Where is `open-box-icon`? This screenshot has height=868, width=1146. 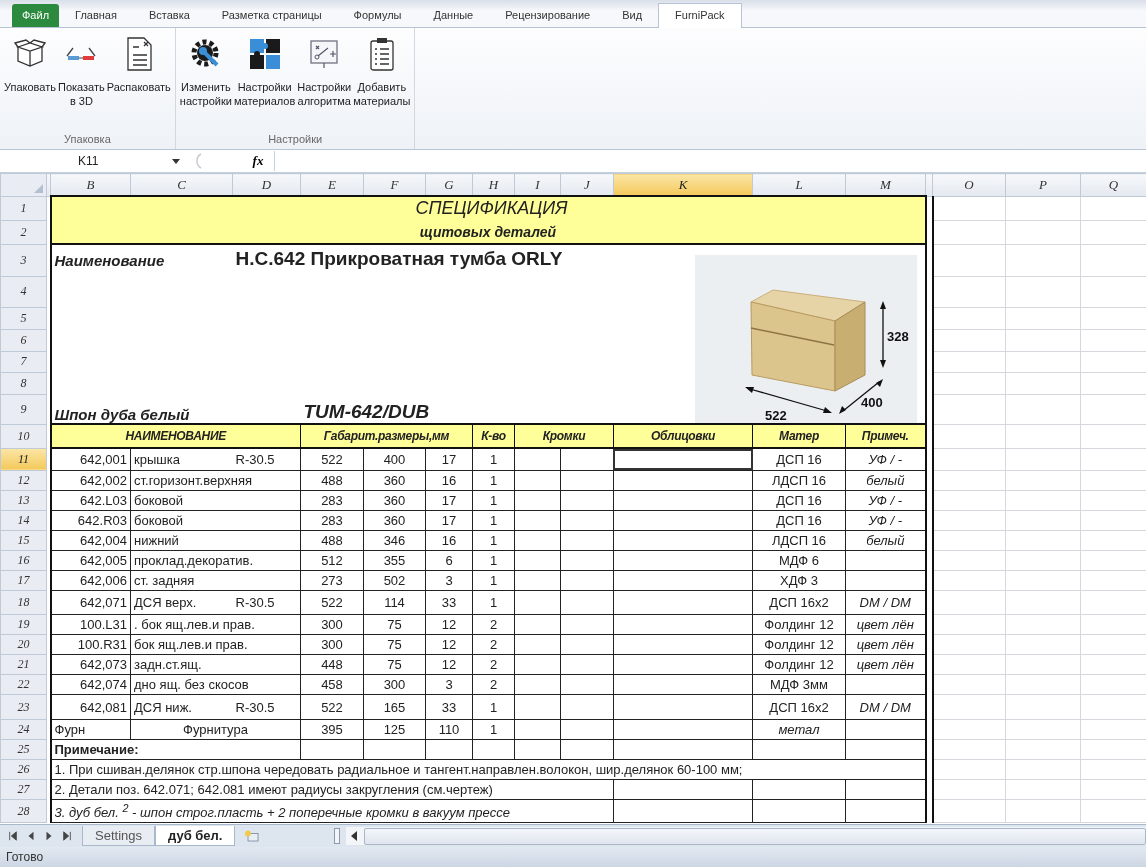 open-box-icon is located at coordinates (30, 54).